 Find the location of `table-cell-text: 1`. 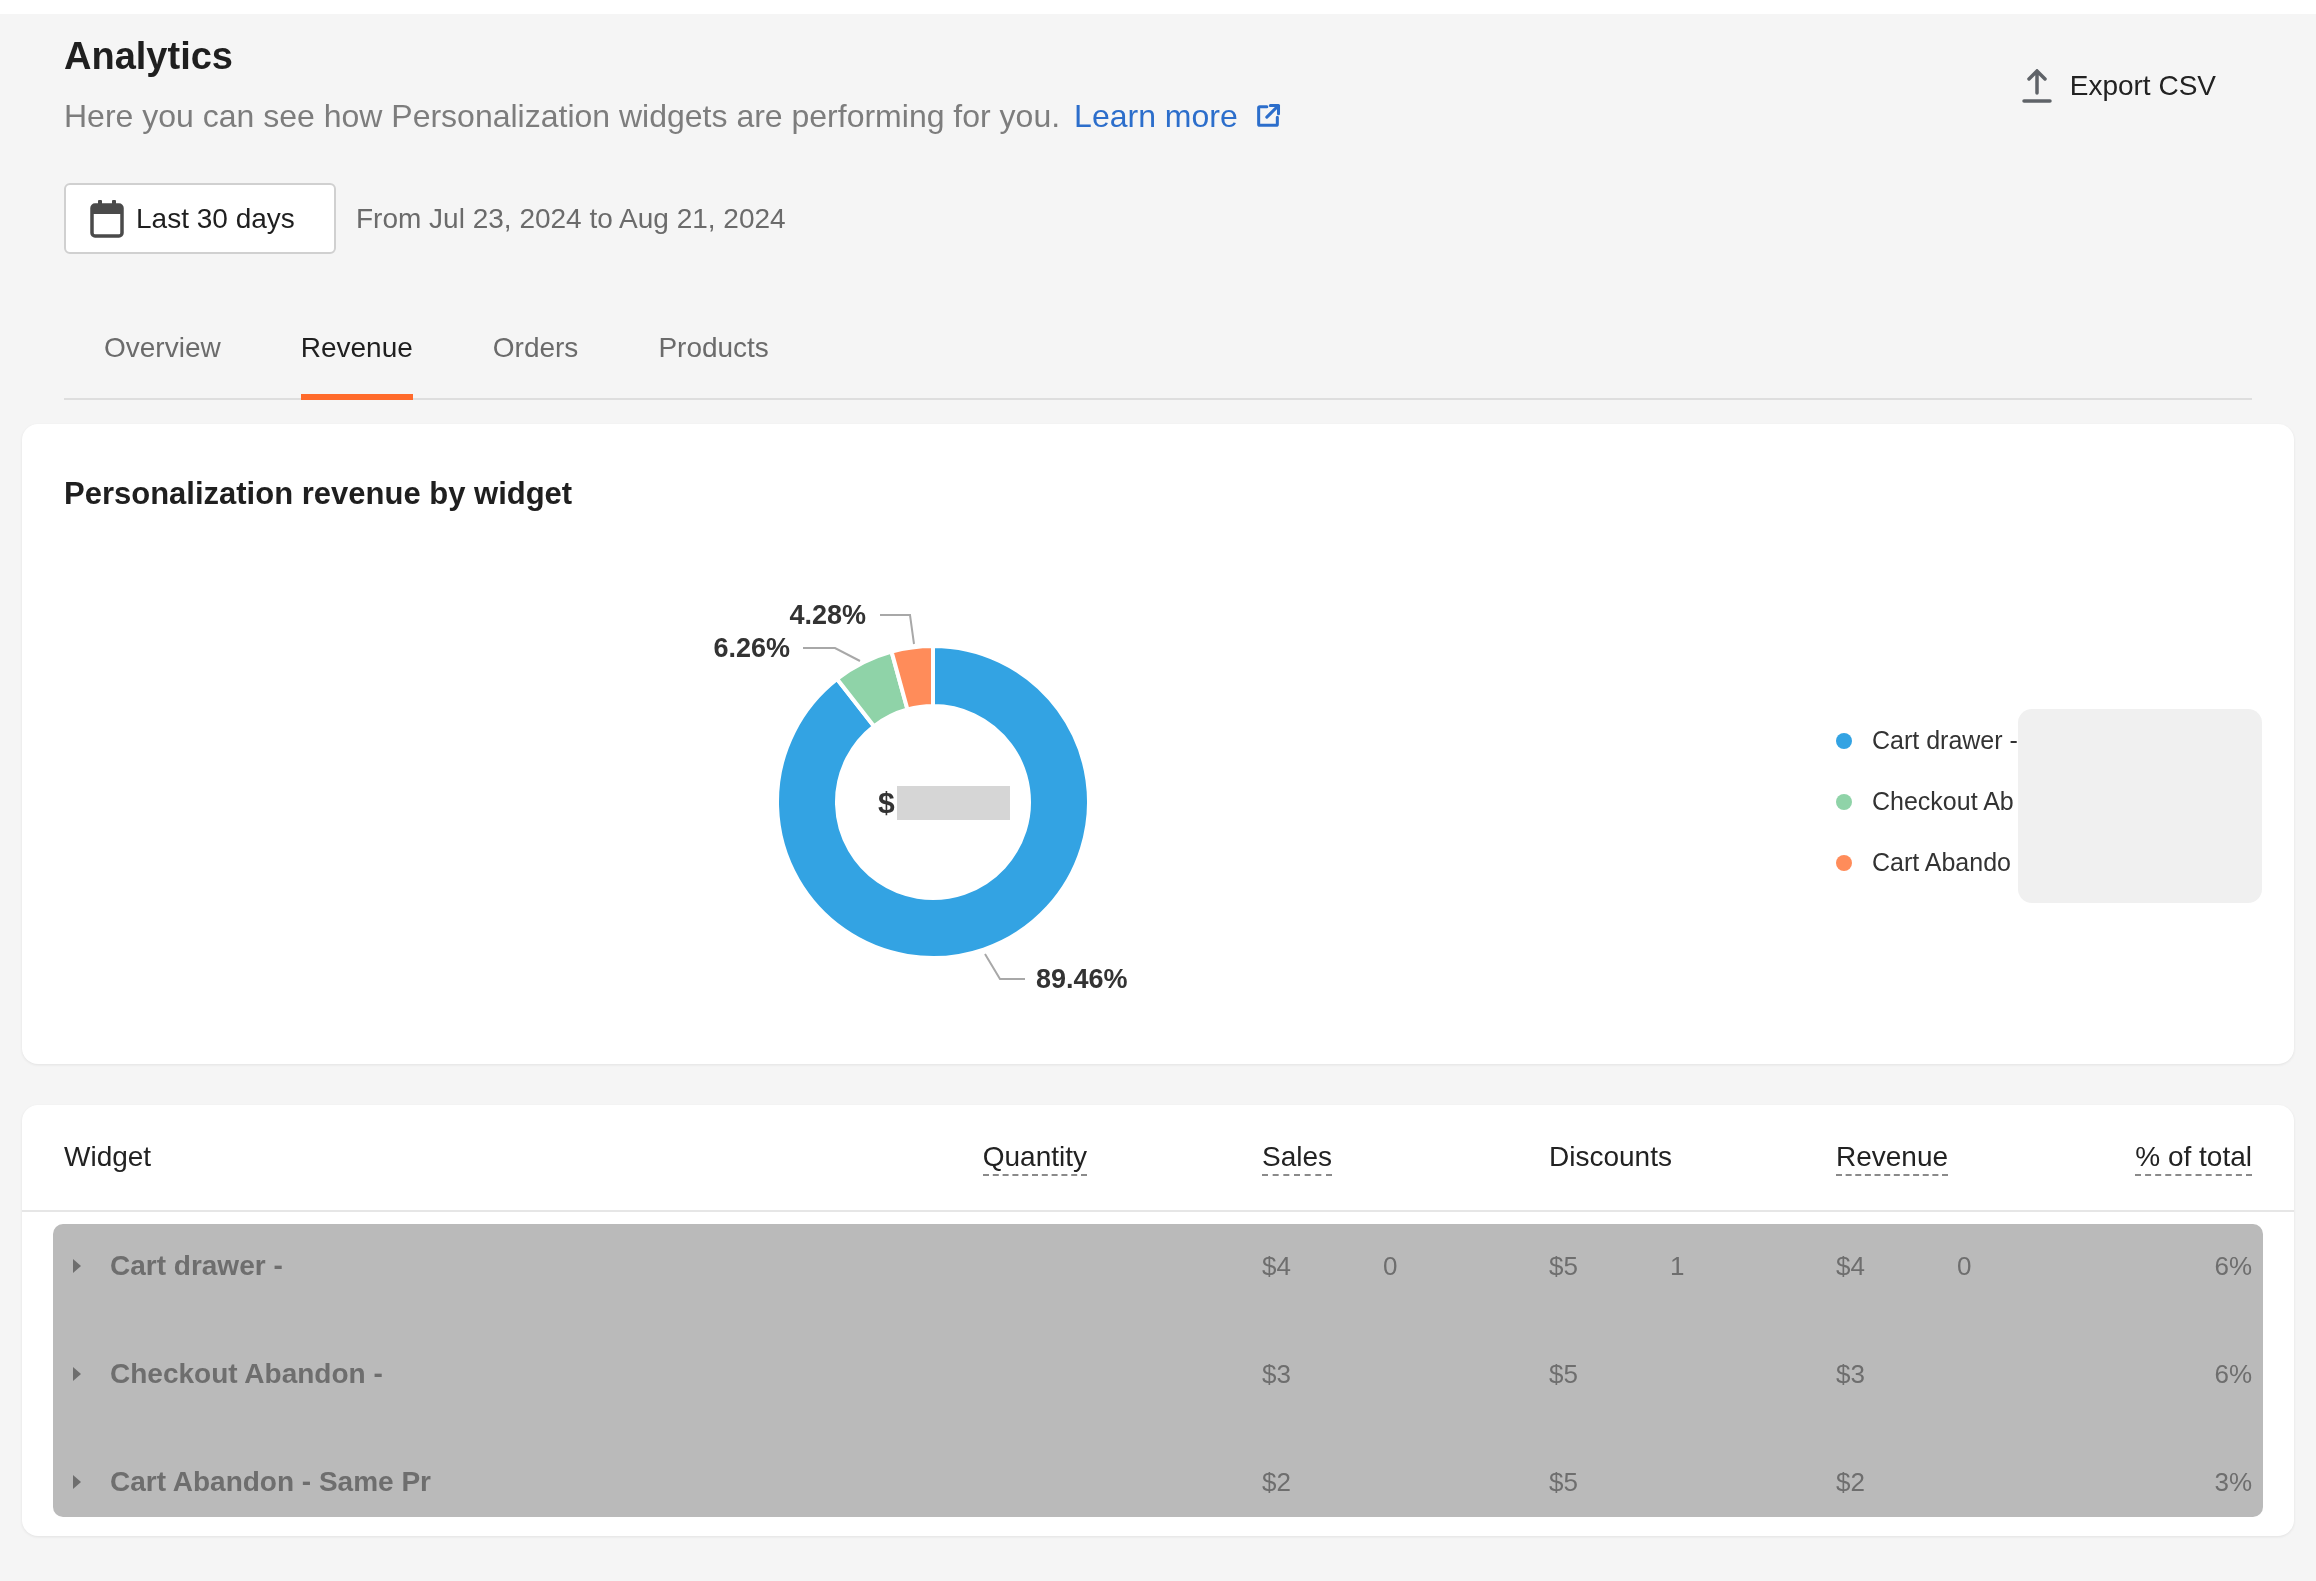

table-cell-text: 1 is located at coordinates (1677, 1266).